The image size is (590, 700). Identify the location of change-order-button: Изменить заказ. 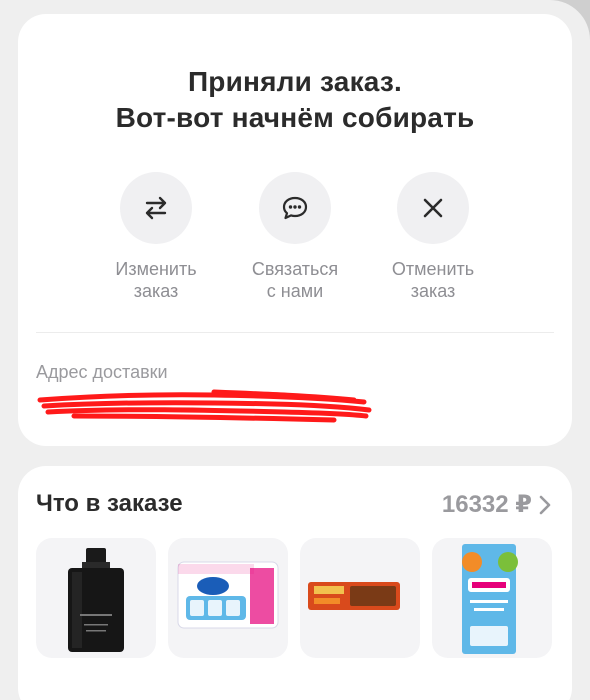
(156, 237).